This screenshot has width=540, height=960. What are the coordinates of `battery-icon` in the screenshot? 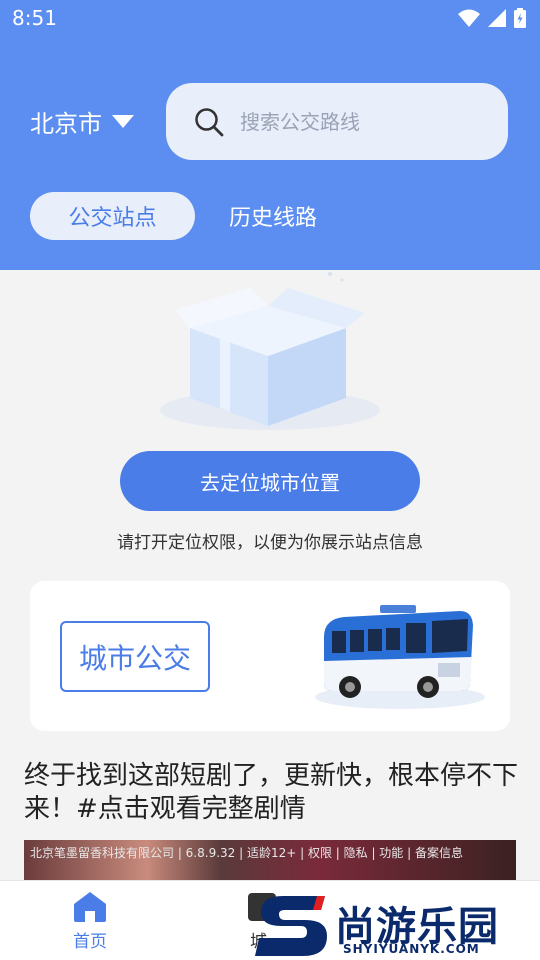 It's located at (520, 18).